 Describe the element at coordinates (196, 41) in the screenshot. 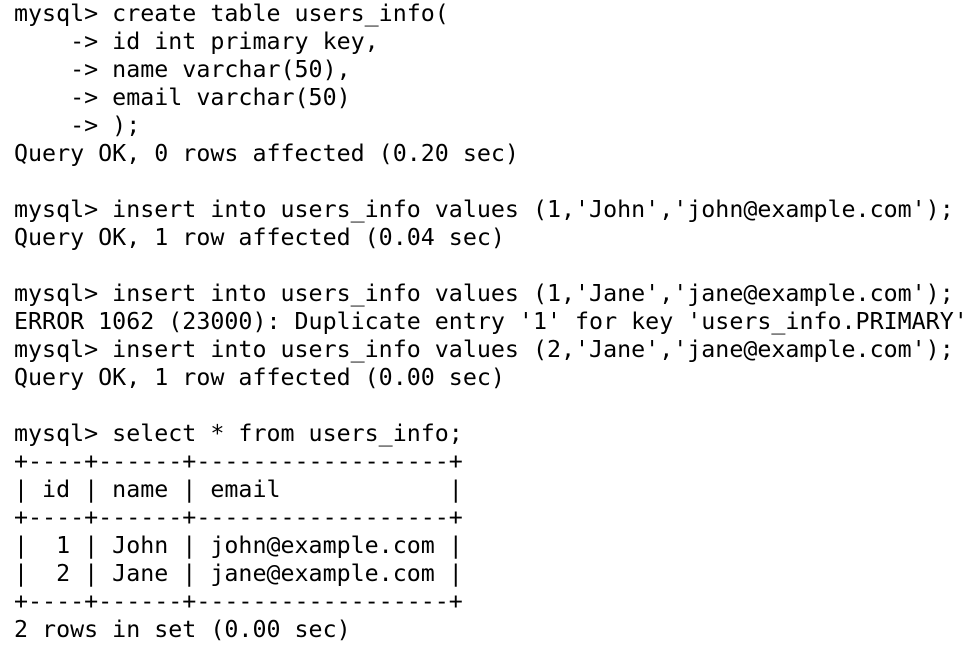

I see `terminal-line: -> id int primary key,` at that location.